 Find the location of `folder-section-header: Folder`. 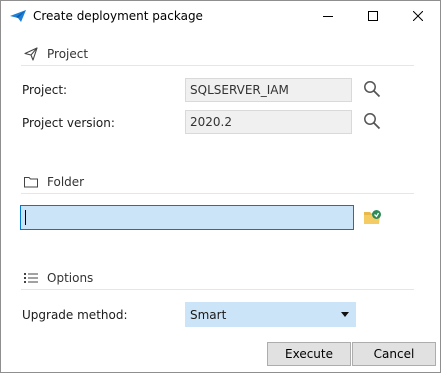

folder-section-header: Folder is located at coordinates (53, 182).